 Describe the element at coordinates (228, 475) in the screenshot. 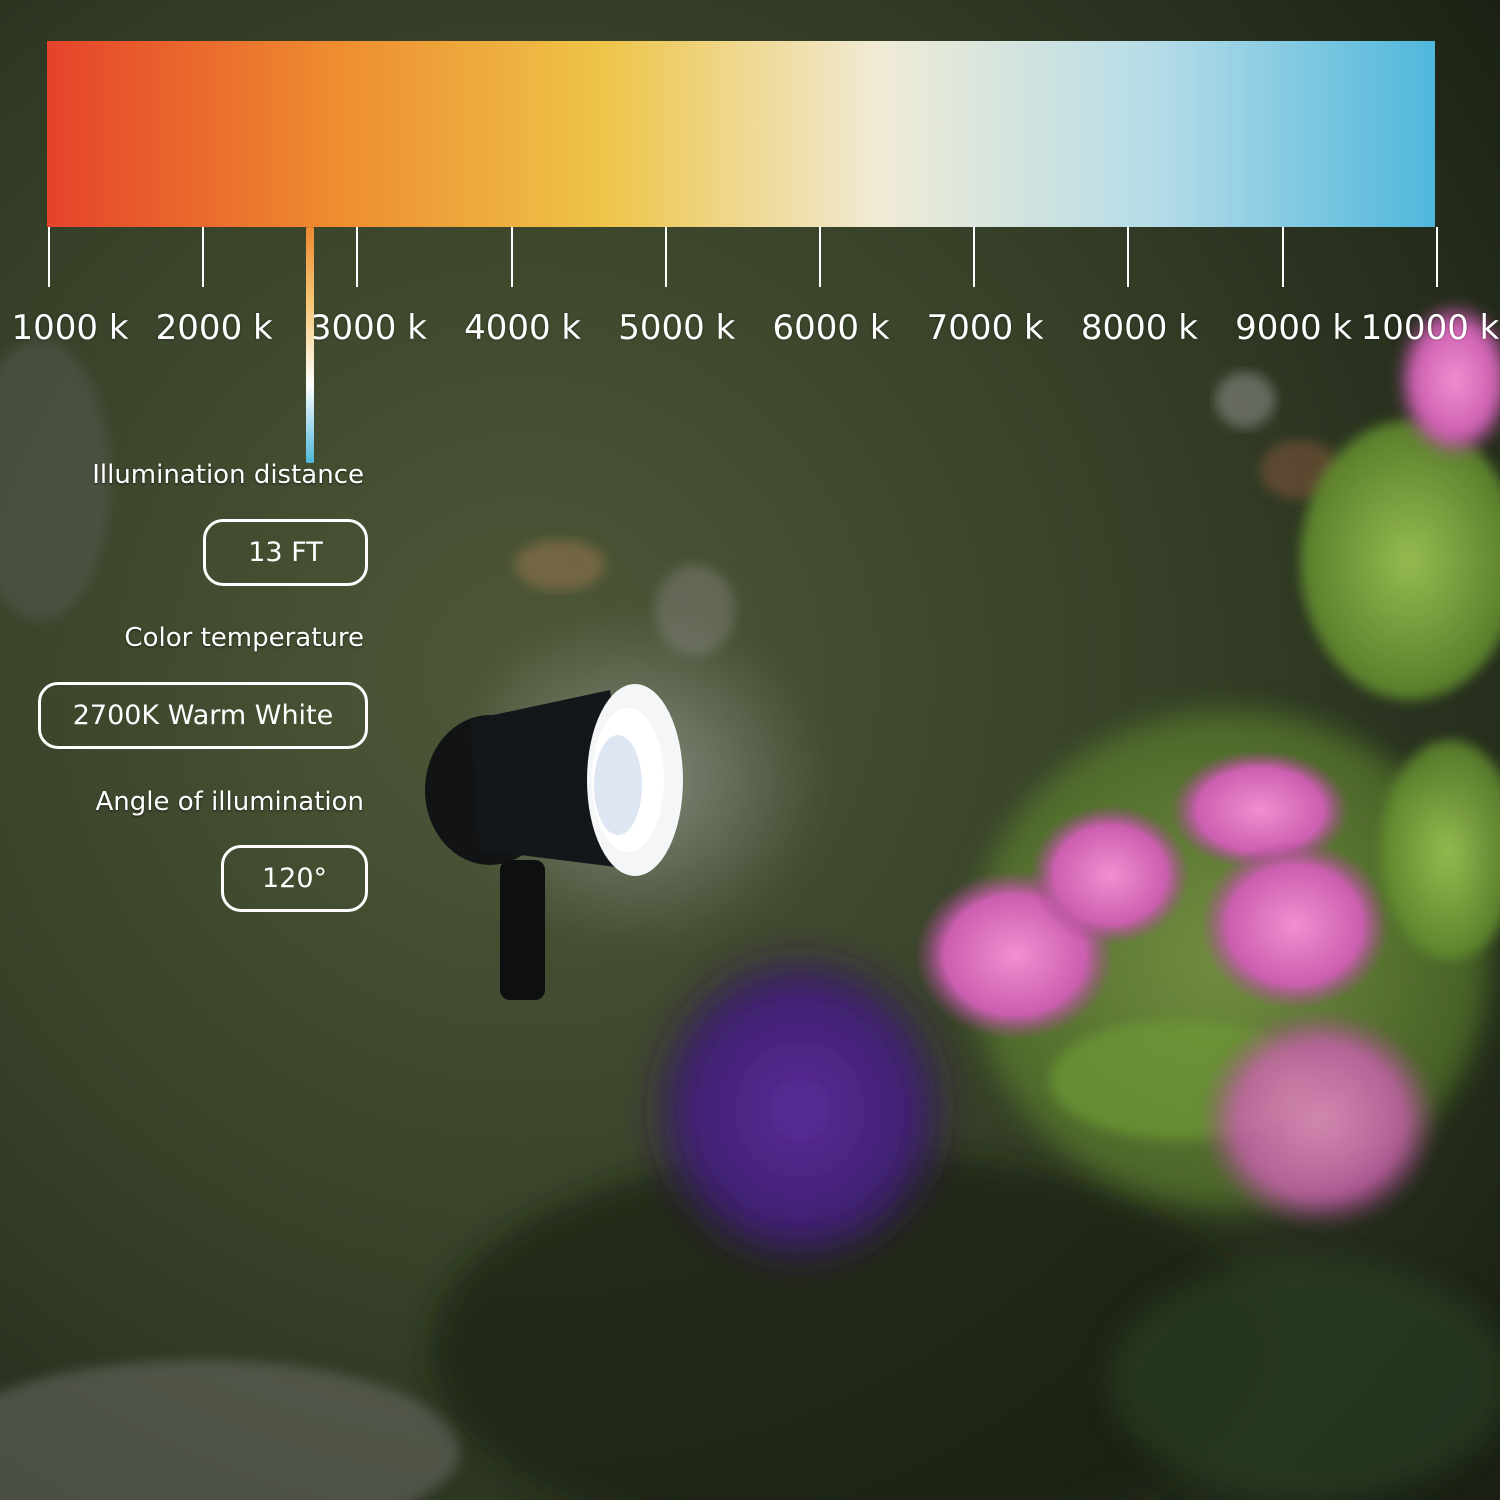

I see `illumination-distance-label: Illumination distance` at that location.